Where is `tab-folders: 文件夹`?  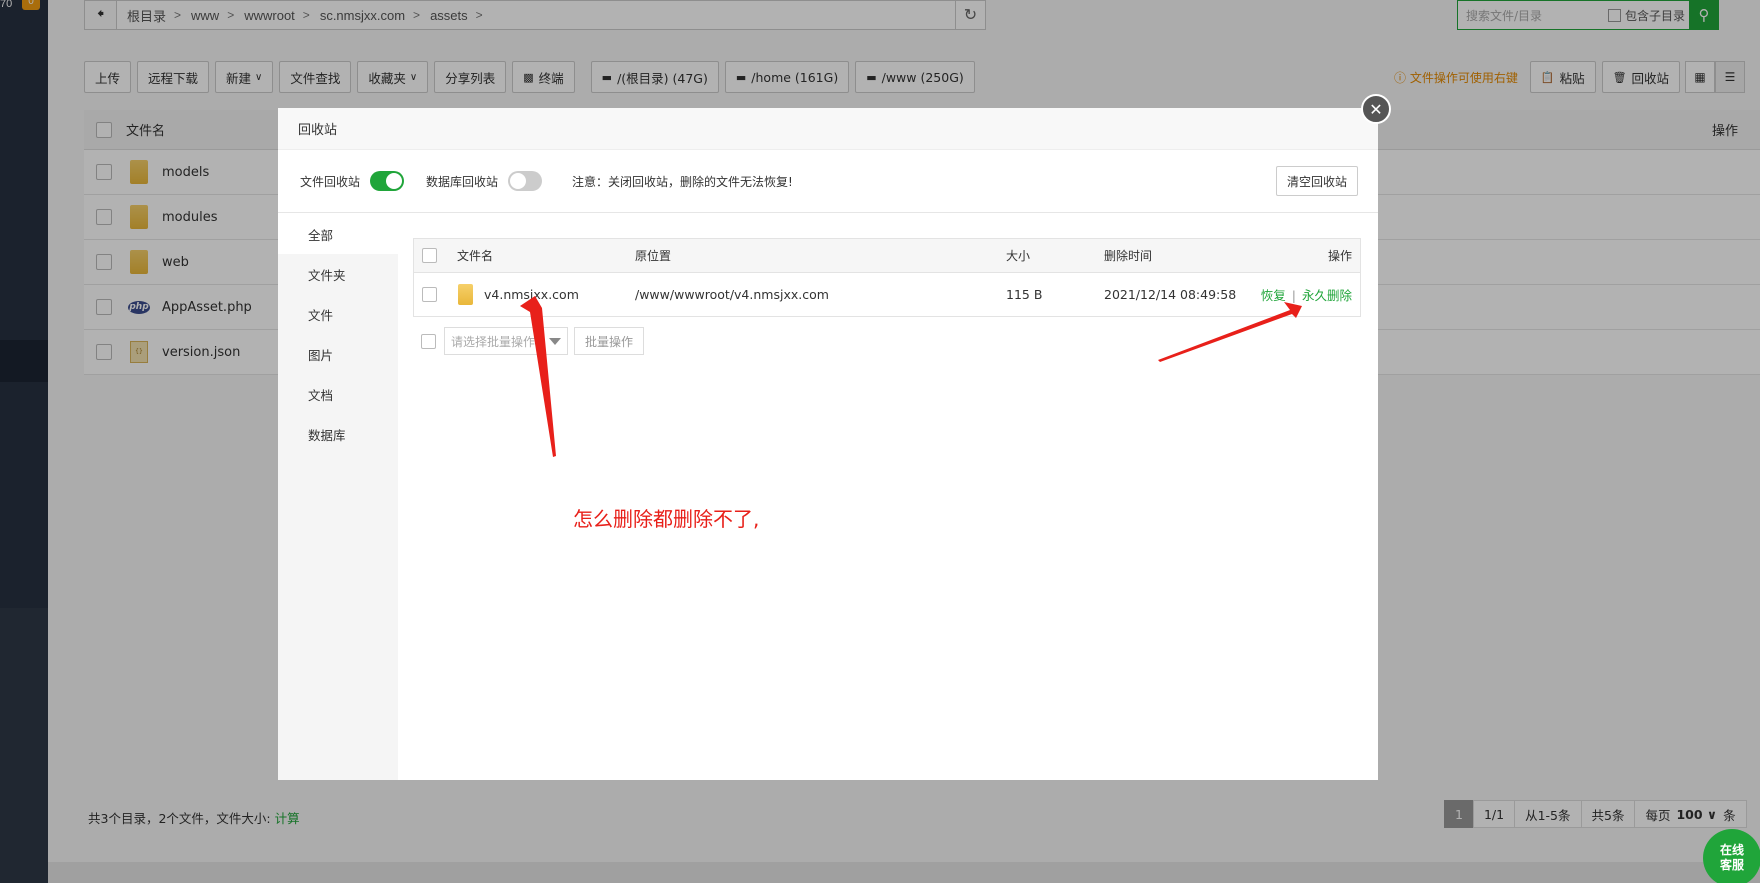 tab-folders: 文件夹 is located at coordinates (338, 274).